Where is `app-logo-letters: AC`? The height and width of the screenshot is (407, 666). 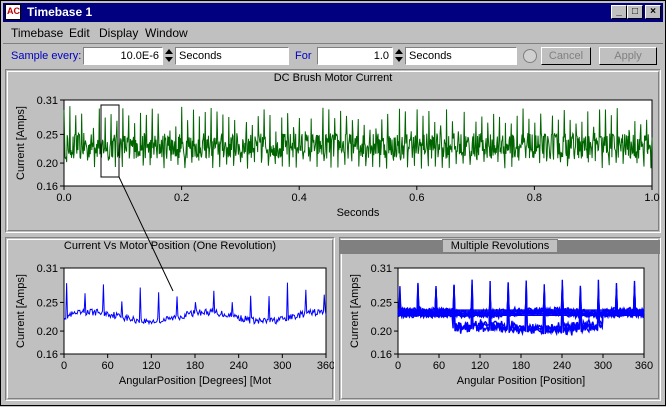
app-logo-letters: AC is located at coordinates (13, 11).